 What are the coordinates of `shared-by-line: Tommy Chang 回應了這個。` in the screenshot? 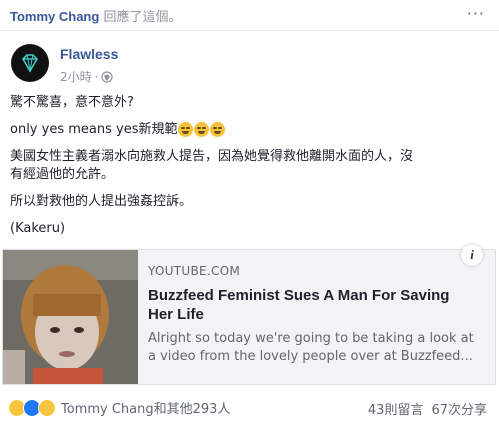 It's located at (95, 15).